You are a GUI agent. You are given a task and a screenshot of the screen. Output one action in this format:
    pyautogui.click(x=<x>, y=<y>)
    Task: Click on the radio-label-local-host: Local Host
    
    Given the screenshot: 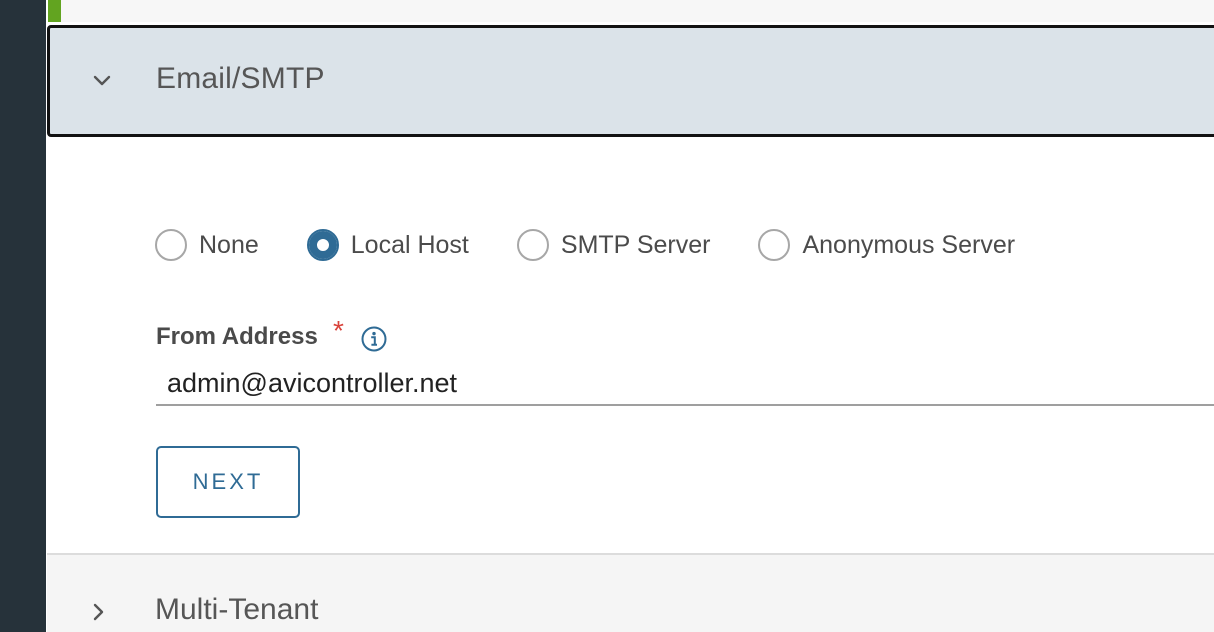 What is the action you would take?
    pyautogui.click(x=409, y=244)
    